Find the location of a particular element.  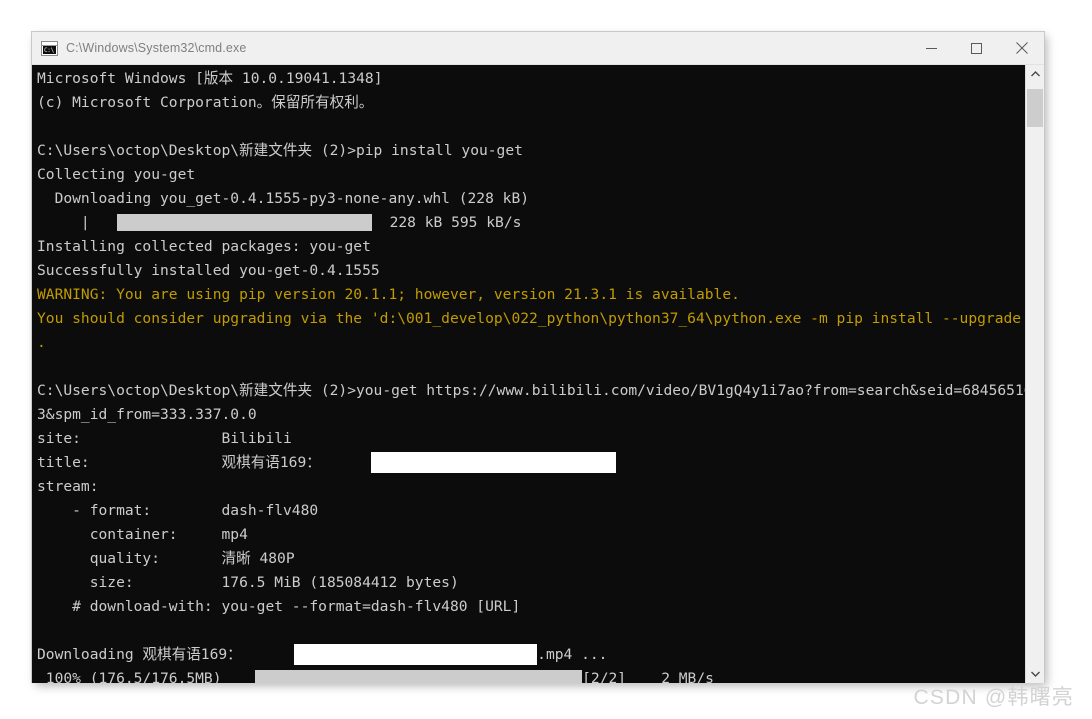

console-line: size: 176.5 MiB (185084412 bytes) is located at coordinates (248, 582).